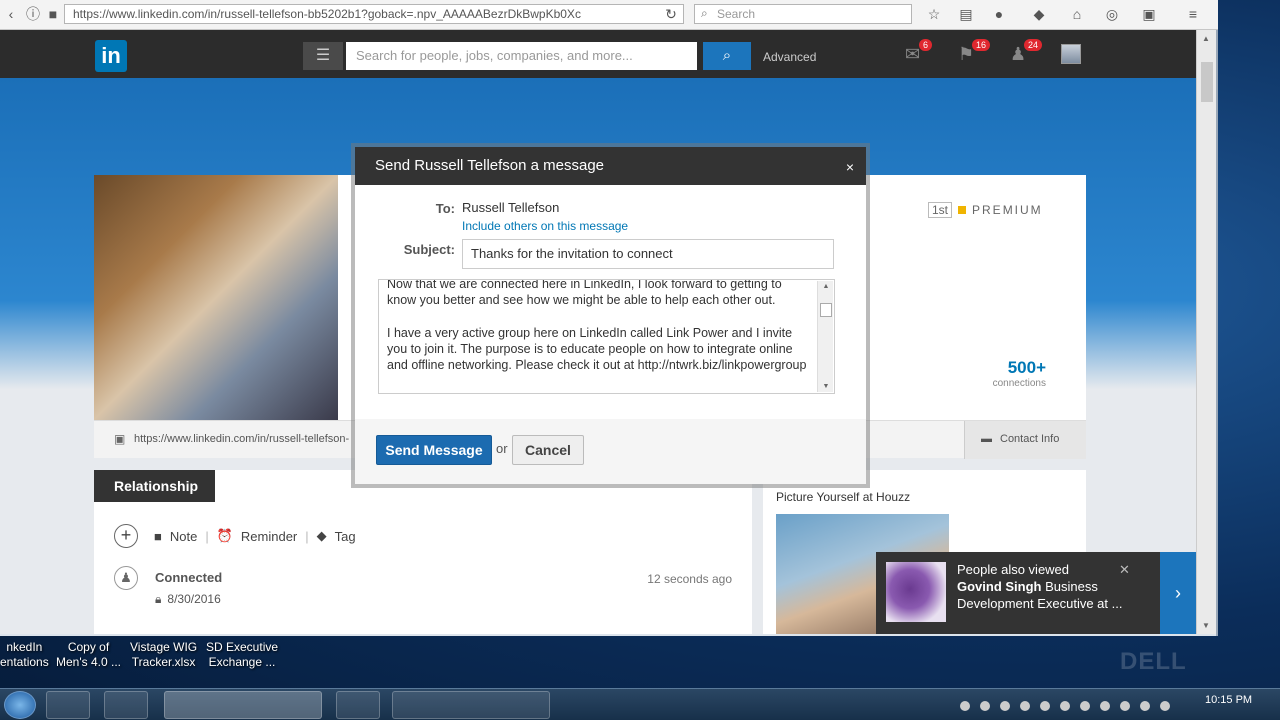 The image size is (1280, 720). I want to click on include-others-link: Include others on this message, so click(545, 226).